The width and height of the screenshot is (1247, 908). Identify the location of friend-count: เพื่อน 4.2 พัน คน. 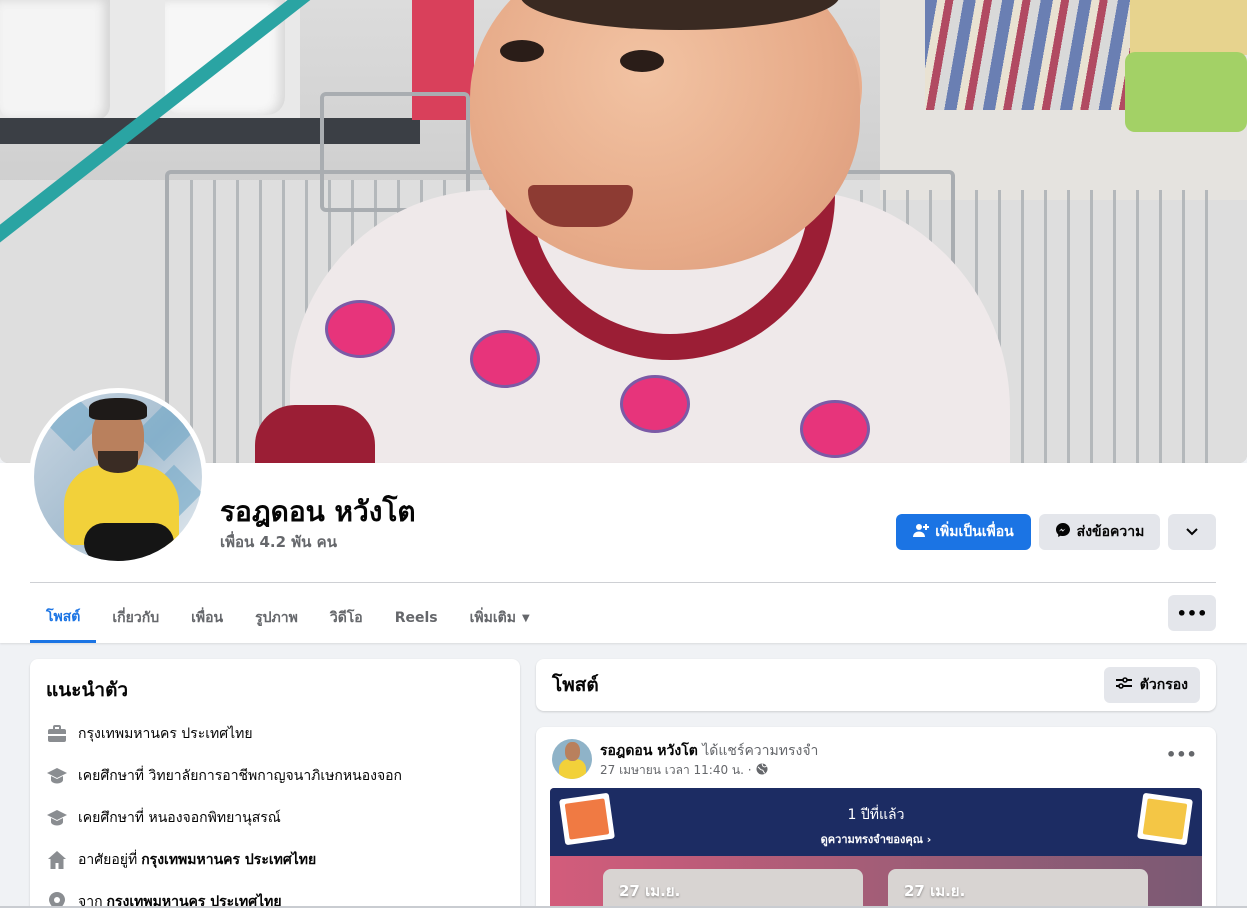
(278, 542).